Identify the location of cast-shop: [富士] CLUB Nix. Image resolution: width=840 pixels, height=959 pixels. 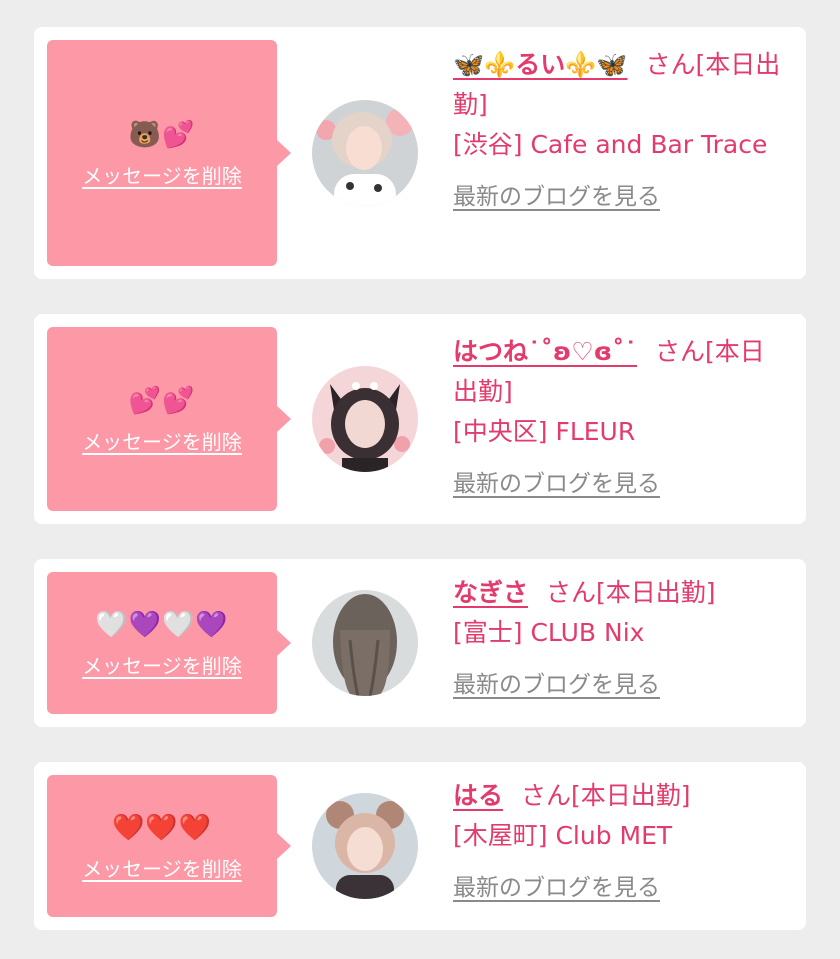
(549, 632).